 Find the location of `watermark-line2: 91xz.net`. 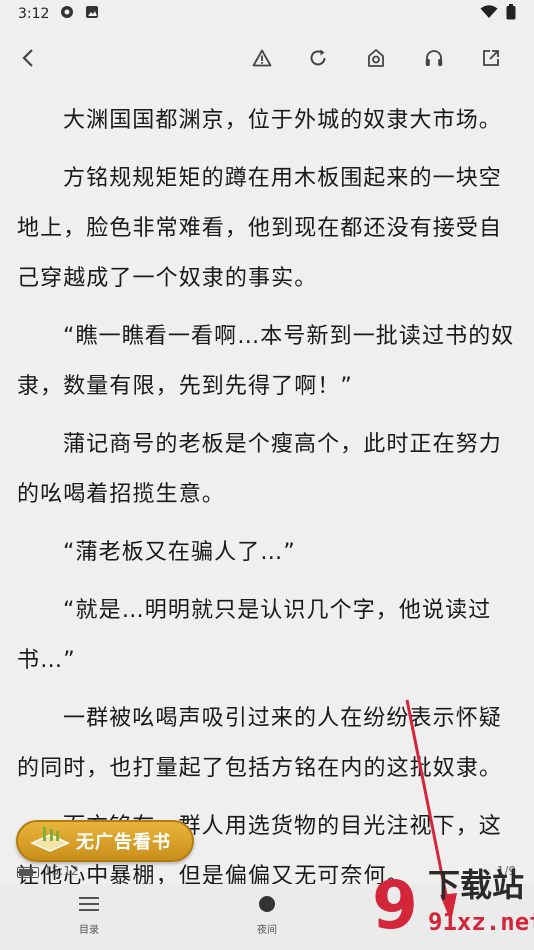

watermark-line2: 91xz.net is located at coordinates (481, 922).